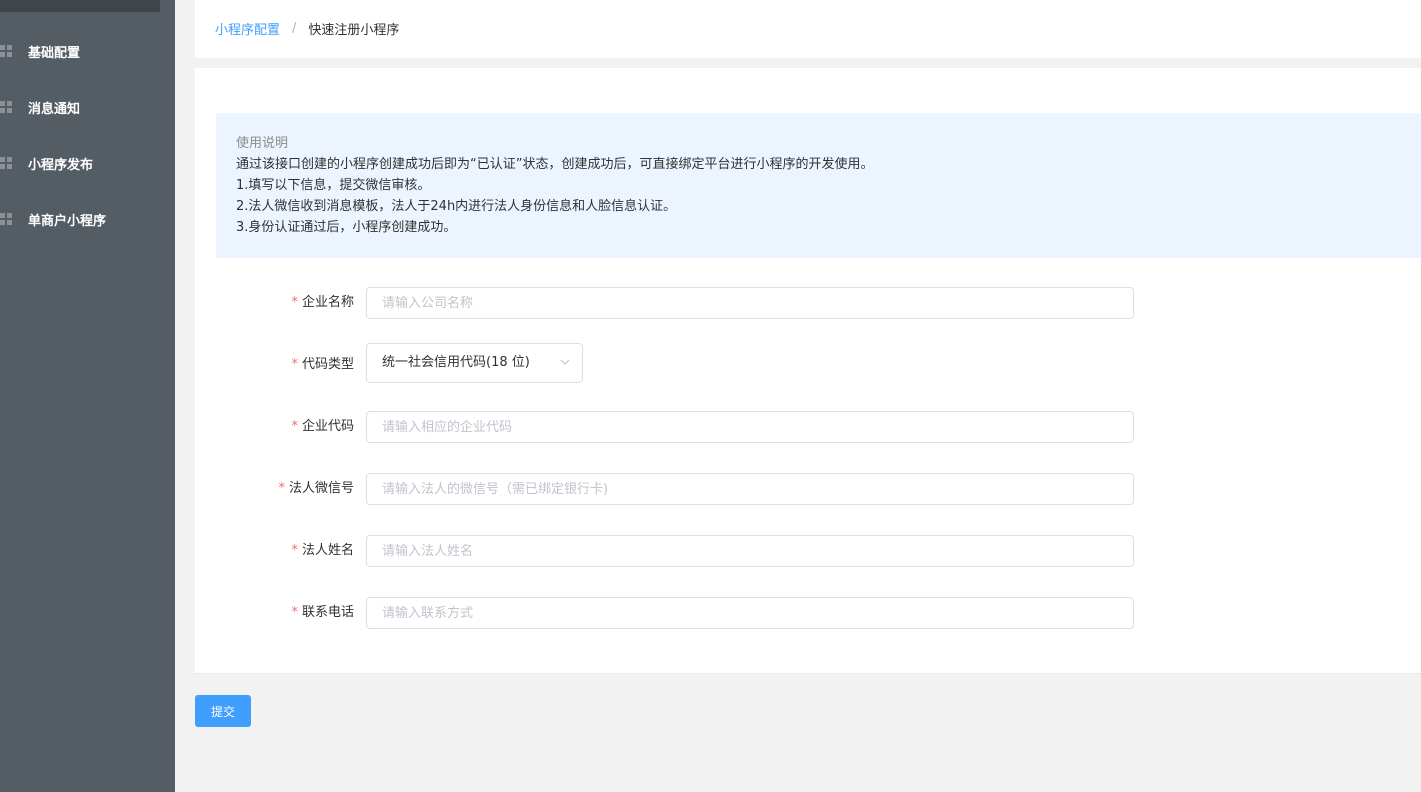 This screenshot has height=792, width=1421. What do you see at coordinates (322, 426) in the screenshot?
I see `company-code-label: * 企业代码` at bounding box center [322, 426].